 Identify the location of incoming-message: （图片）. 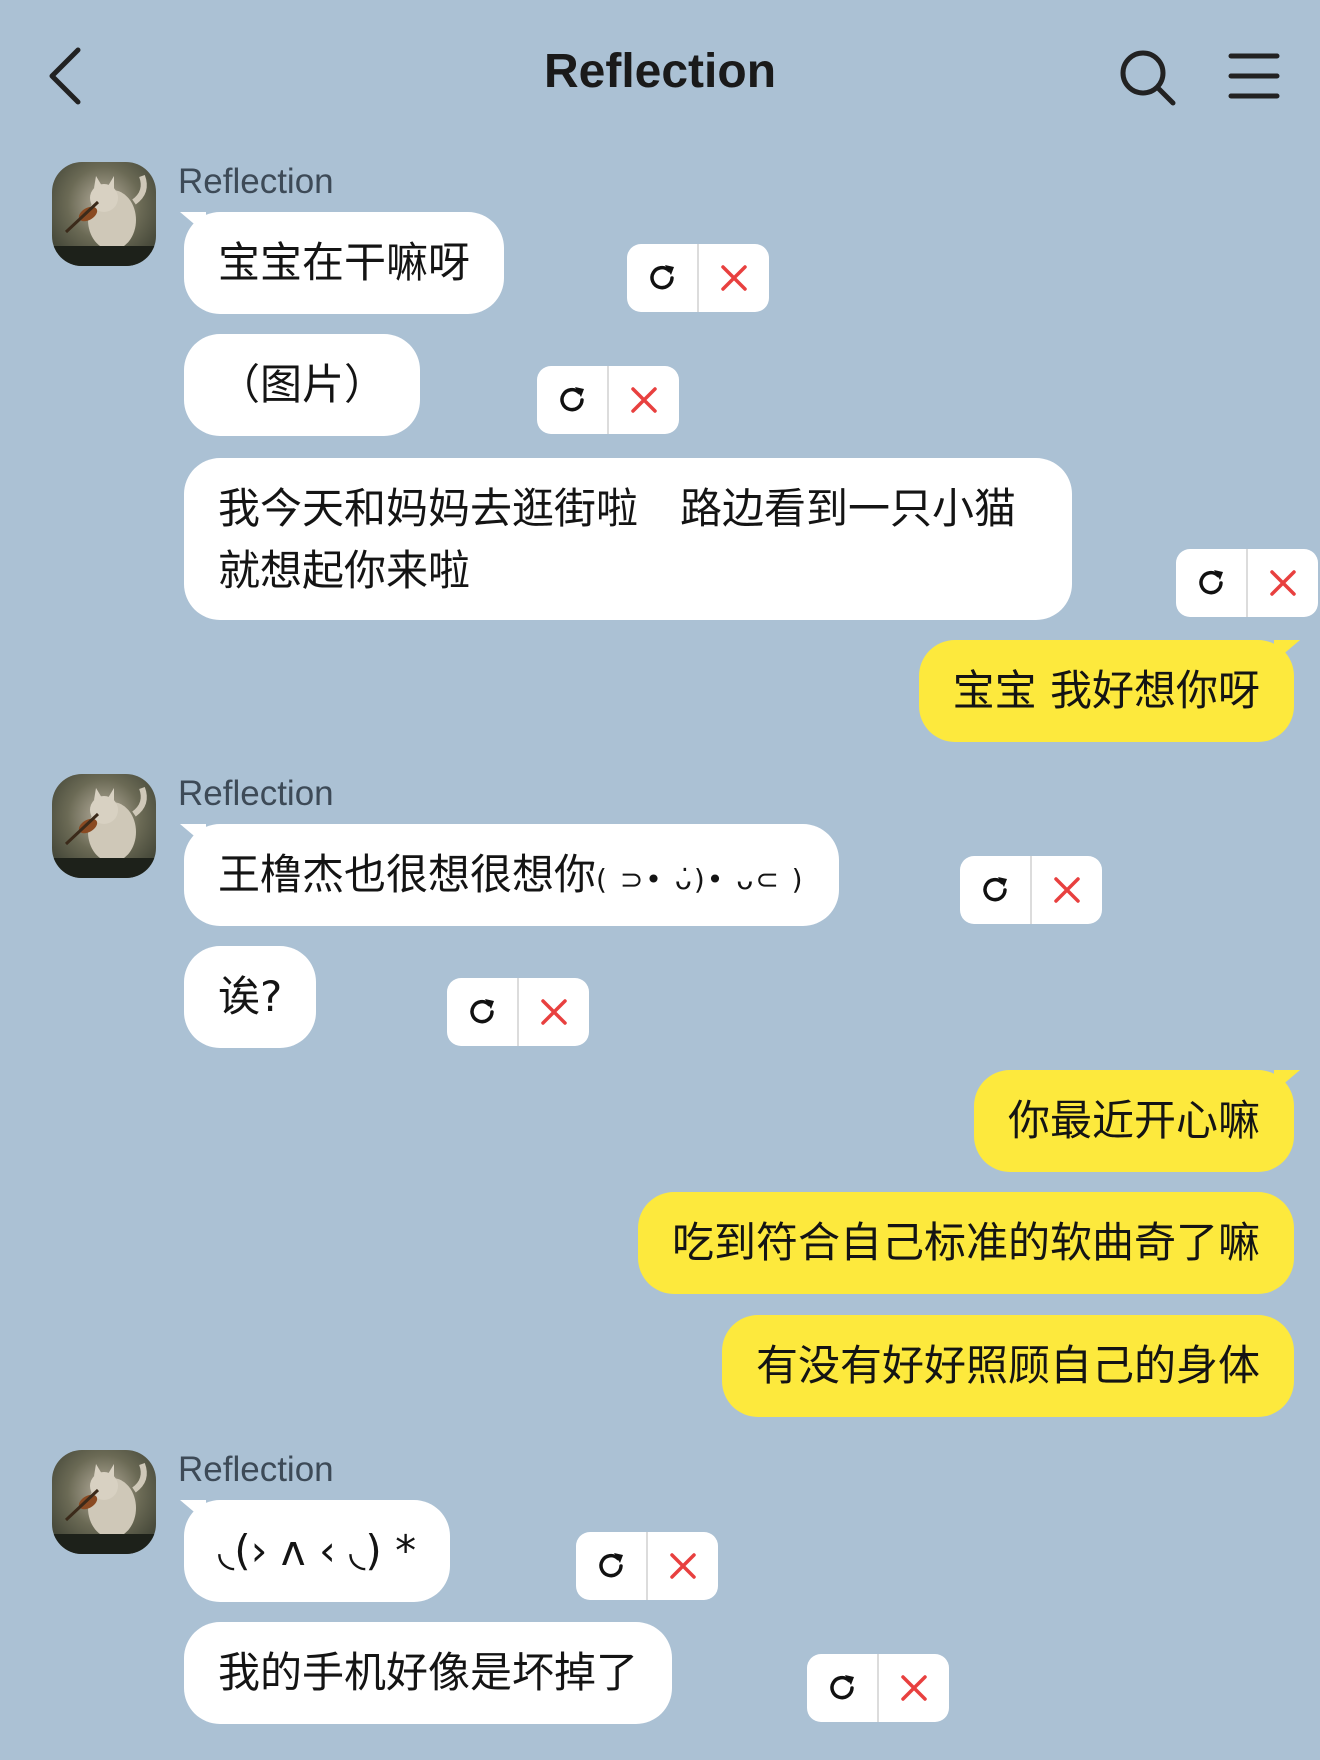
(302, 385).